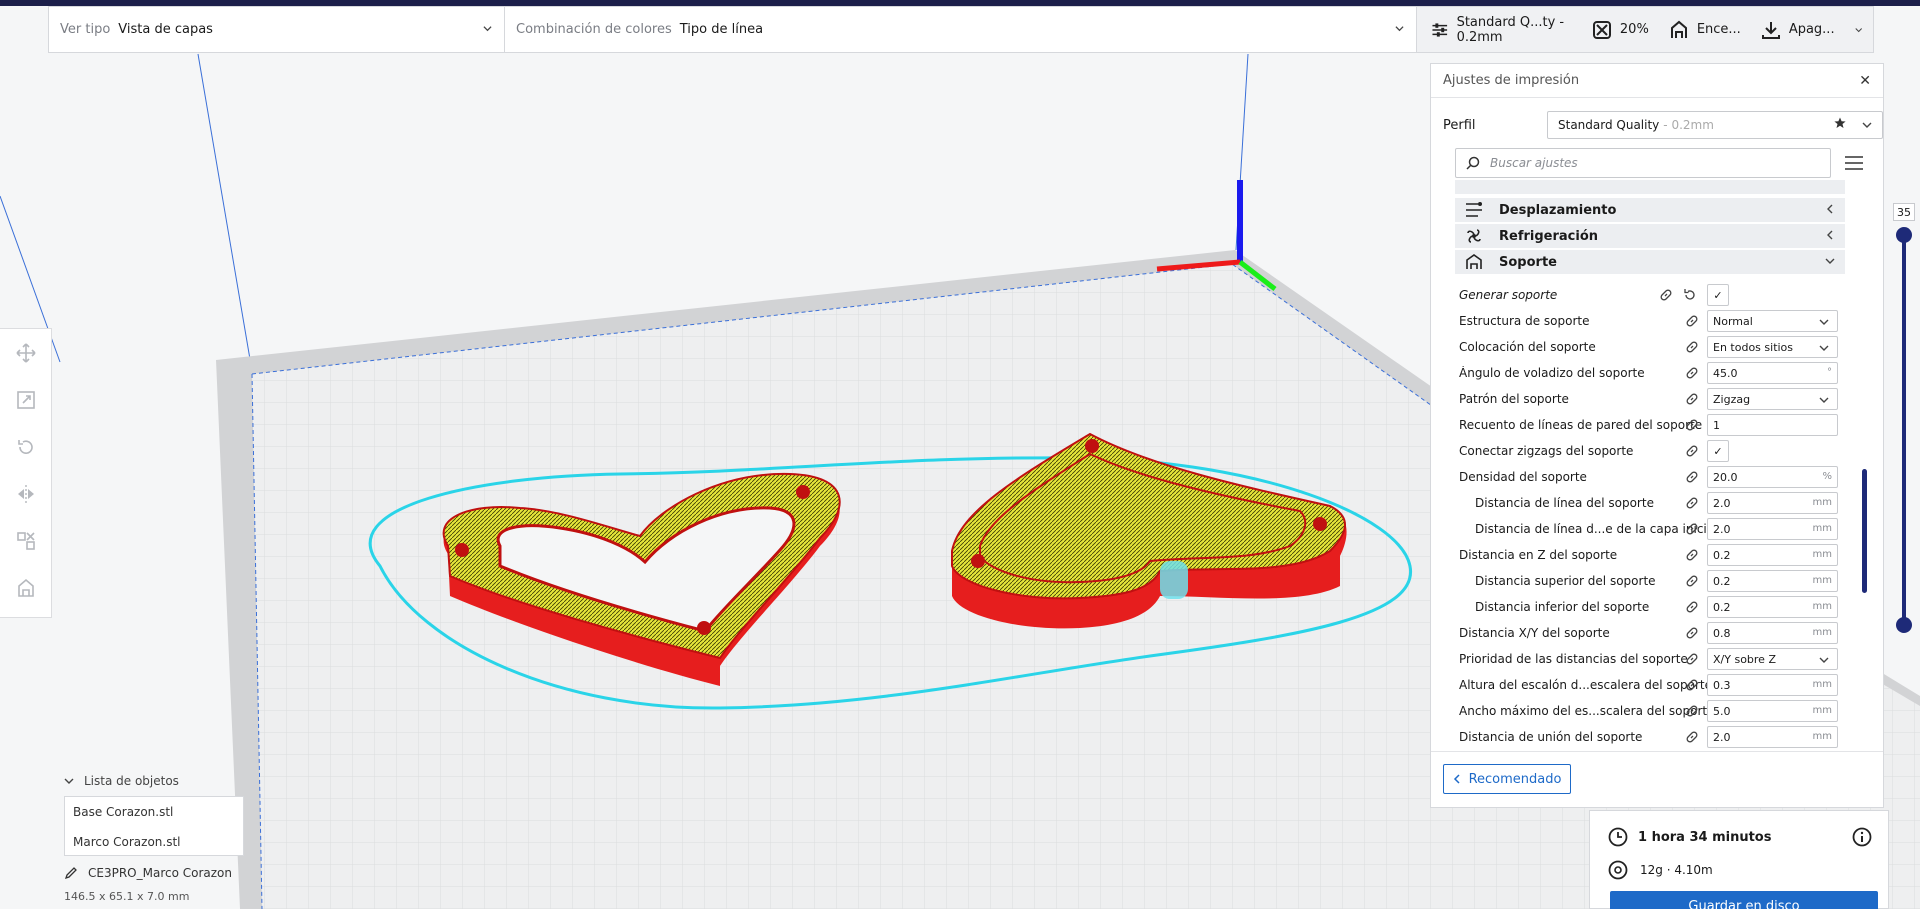 The image size is (1920, 909). What do you see at coordinates (1904, 235) in the screenshot?
I see `layer-slider-top-handle` at bounding box center [1904, 235].